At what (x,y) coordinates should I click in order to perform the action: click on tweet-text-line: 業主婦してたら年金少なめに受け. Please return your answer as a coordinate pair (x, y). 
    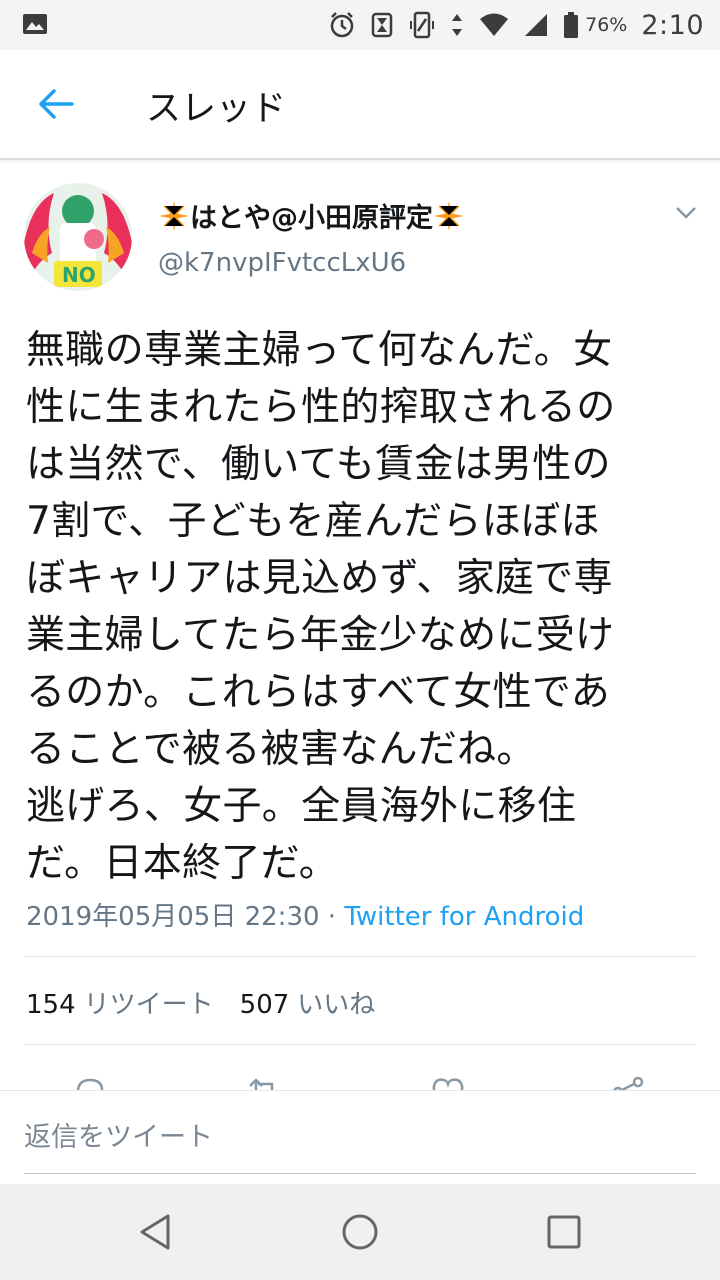
    Looking at the image, I should click on (320, 635).